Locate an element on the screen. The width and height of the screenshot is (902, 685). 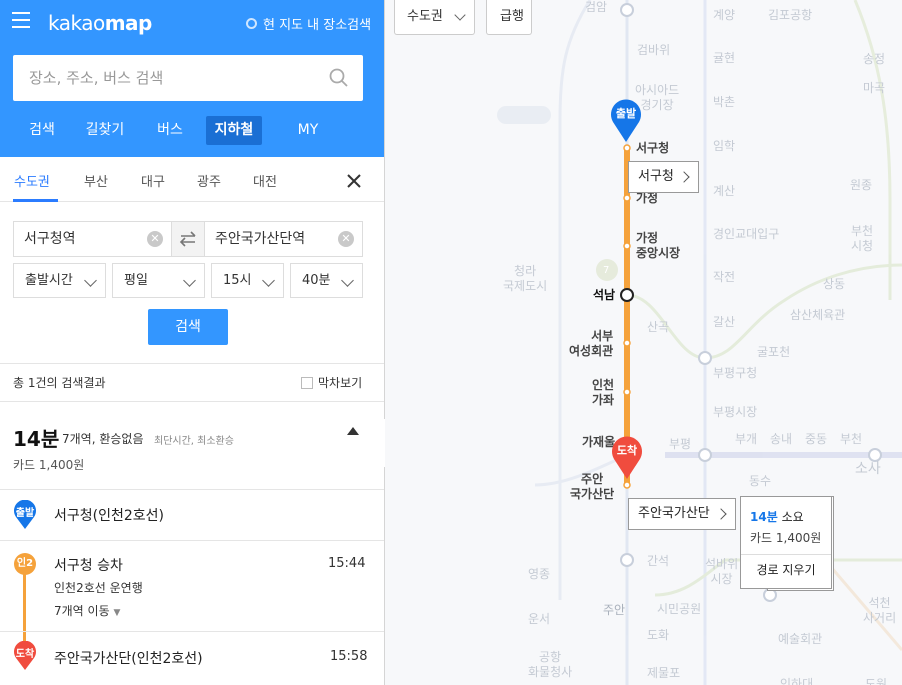
route-station-label: 서구청 is located at coordinates (652, 148).